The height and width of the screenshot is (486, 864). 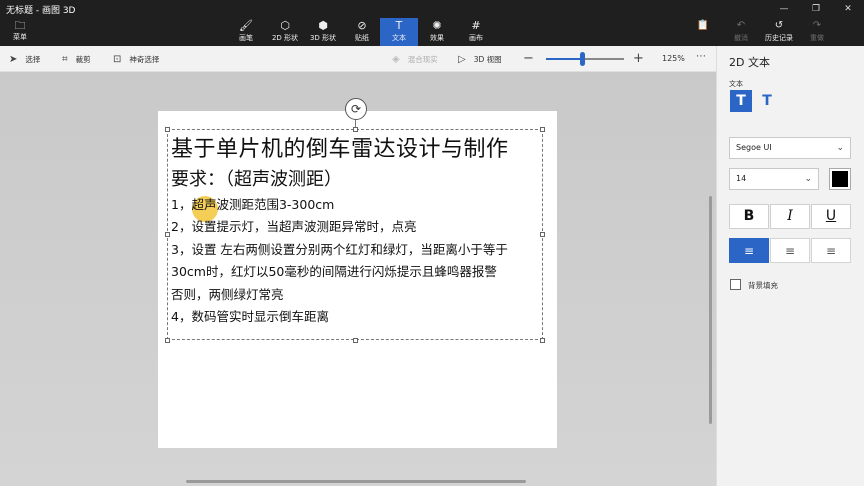 I want to click on canvas-icon: #, so click(x=476, y=25).